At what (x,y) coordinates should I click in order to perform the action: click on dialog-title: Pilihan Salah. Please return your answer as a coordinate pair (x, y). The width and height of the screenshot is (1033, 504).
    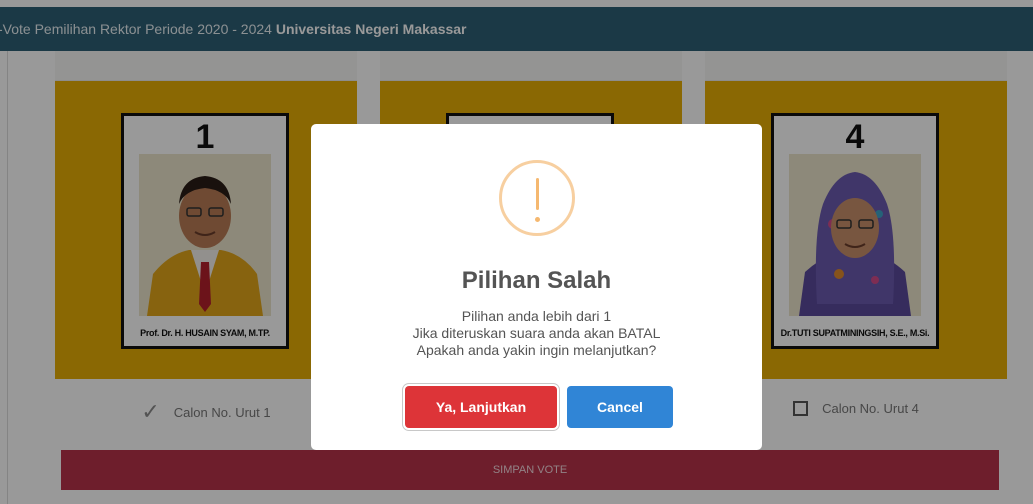
    Looking at the image, I should click on (536, 280).